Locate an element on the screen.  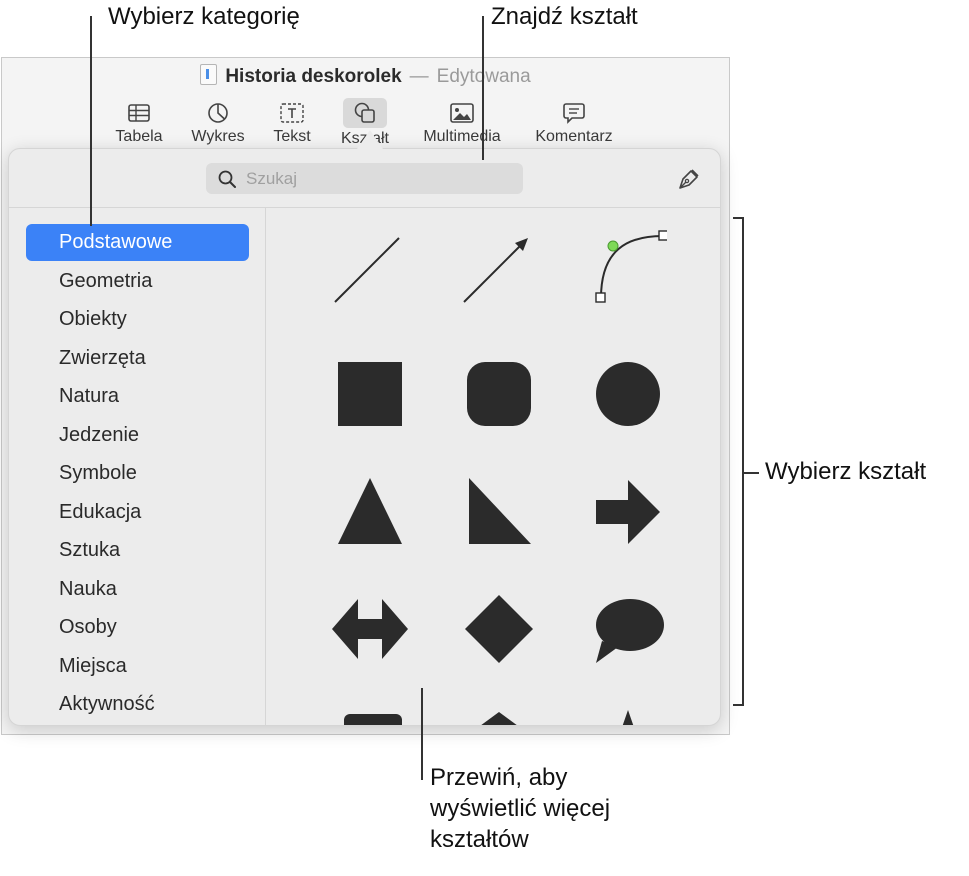
category-item: Miejsca is located at coordinates (137, 666).